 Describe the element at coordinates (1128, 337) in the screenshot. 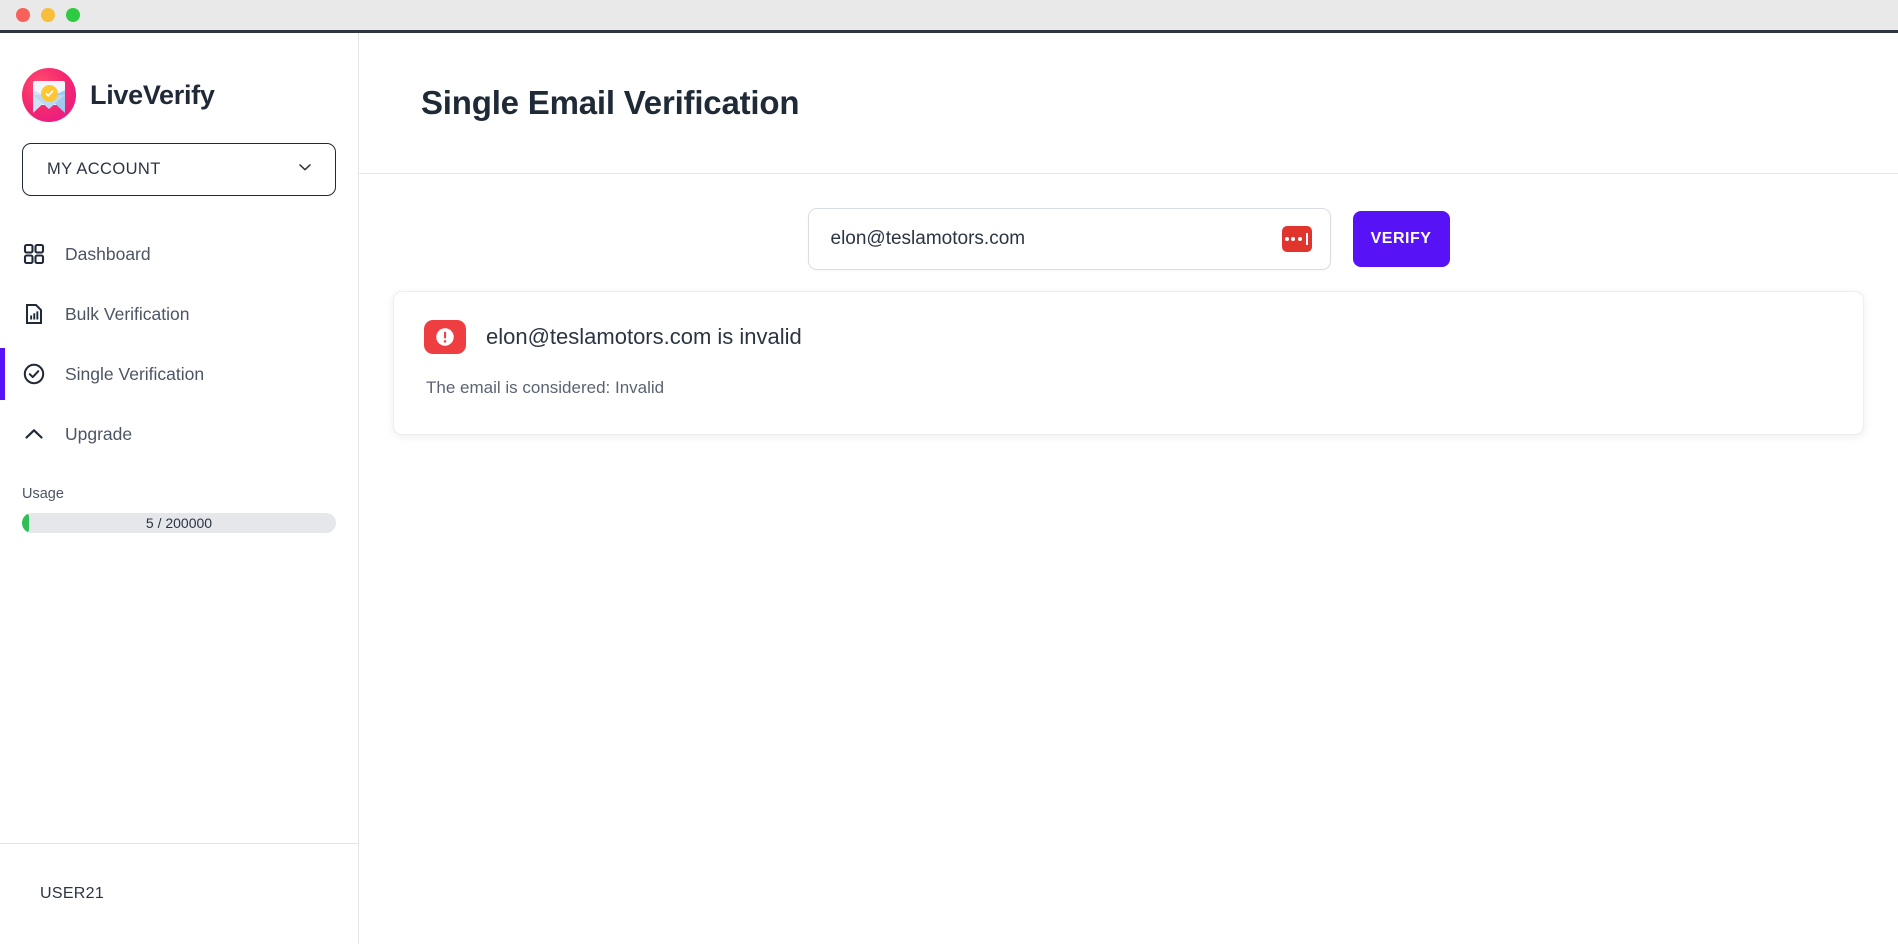

I see `result-headline-row: elon@teslamotors.com is invalid` at that location.